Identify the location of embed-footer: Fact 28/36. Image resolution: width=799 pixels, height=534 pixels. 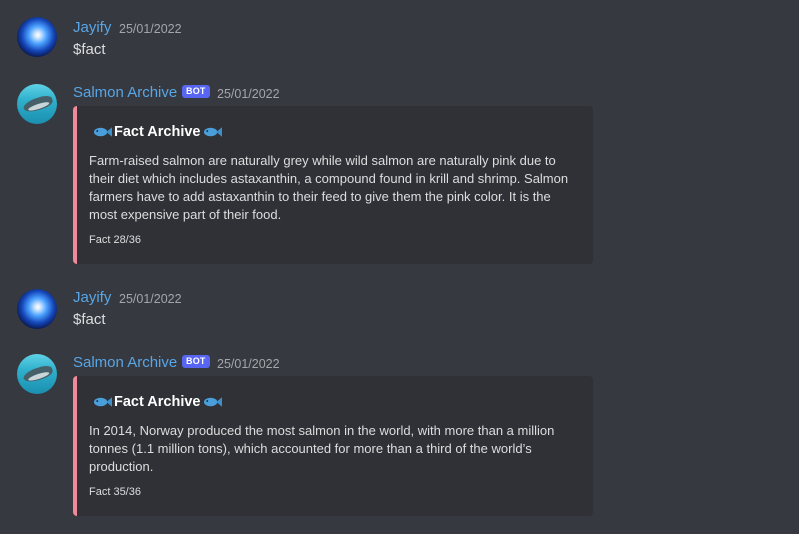
(115, 240).